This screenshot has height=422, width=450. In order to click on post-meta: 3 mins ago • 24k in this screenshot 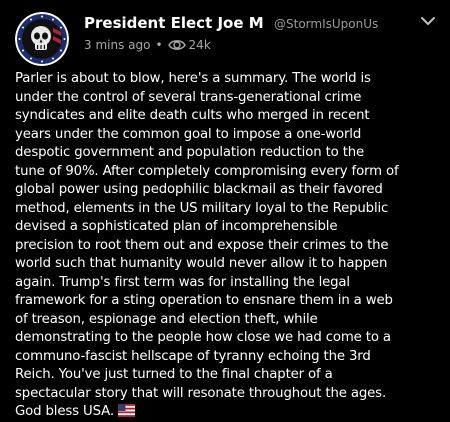, I will do `click(147, 45)`.